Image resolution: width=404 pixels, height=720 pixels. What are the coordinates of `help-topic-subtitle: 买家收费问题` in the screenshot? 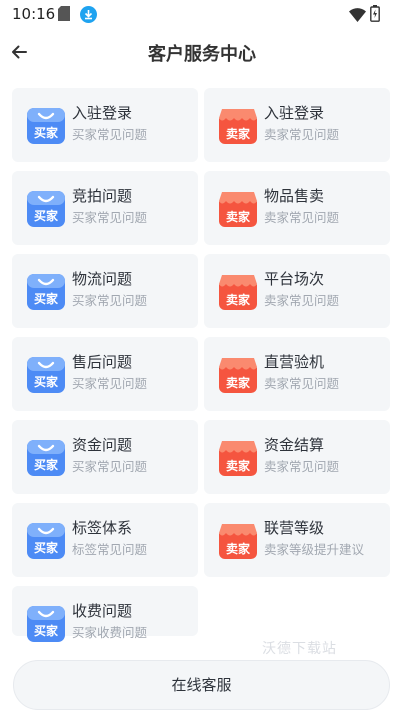 It's located at (110, 632).